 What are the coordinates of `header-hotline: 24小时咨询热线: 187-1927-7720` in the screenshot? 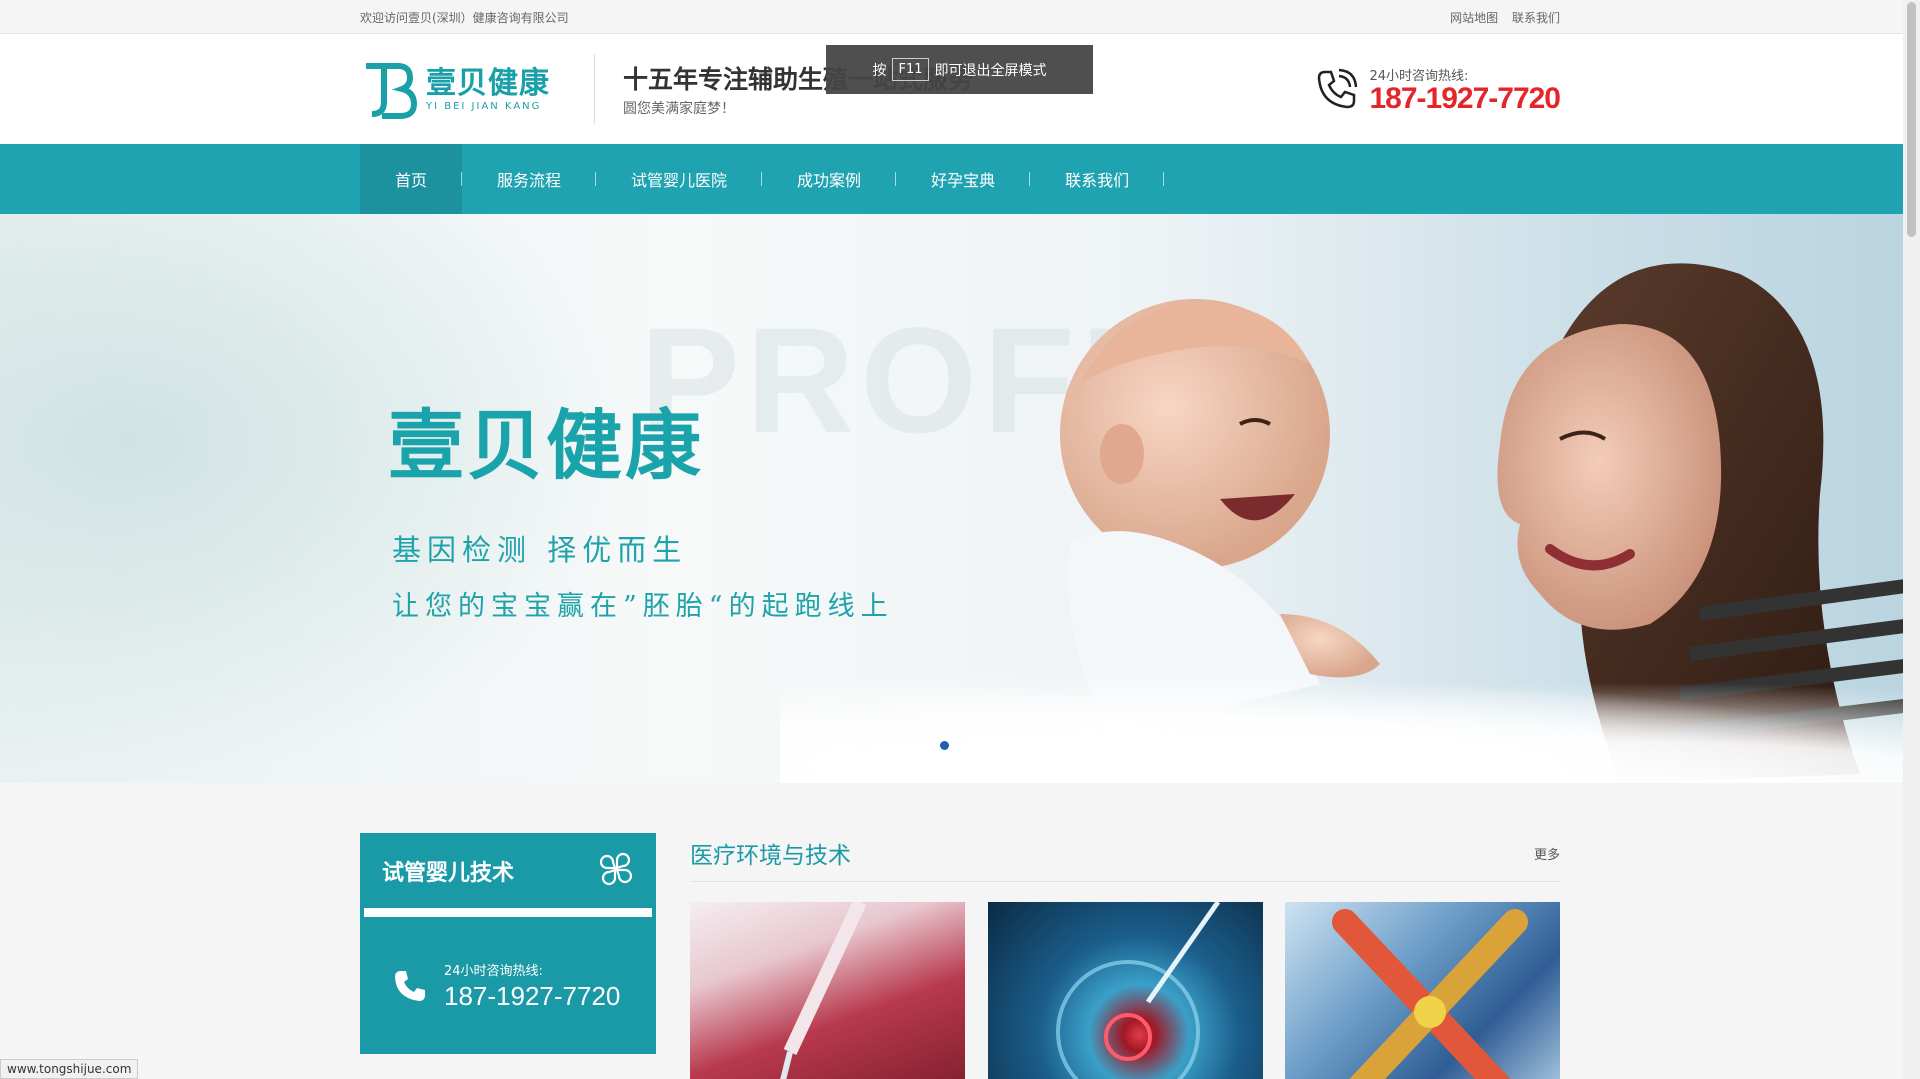 It's located at (1437, 90).